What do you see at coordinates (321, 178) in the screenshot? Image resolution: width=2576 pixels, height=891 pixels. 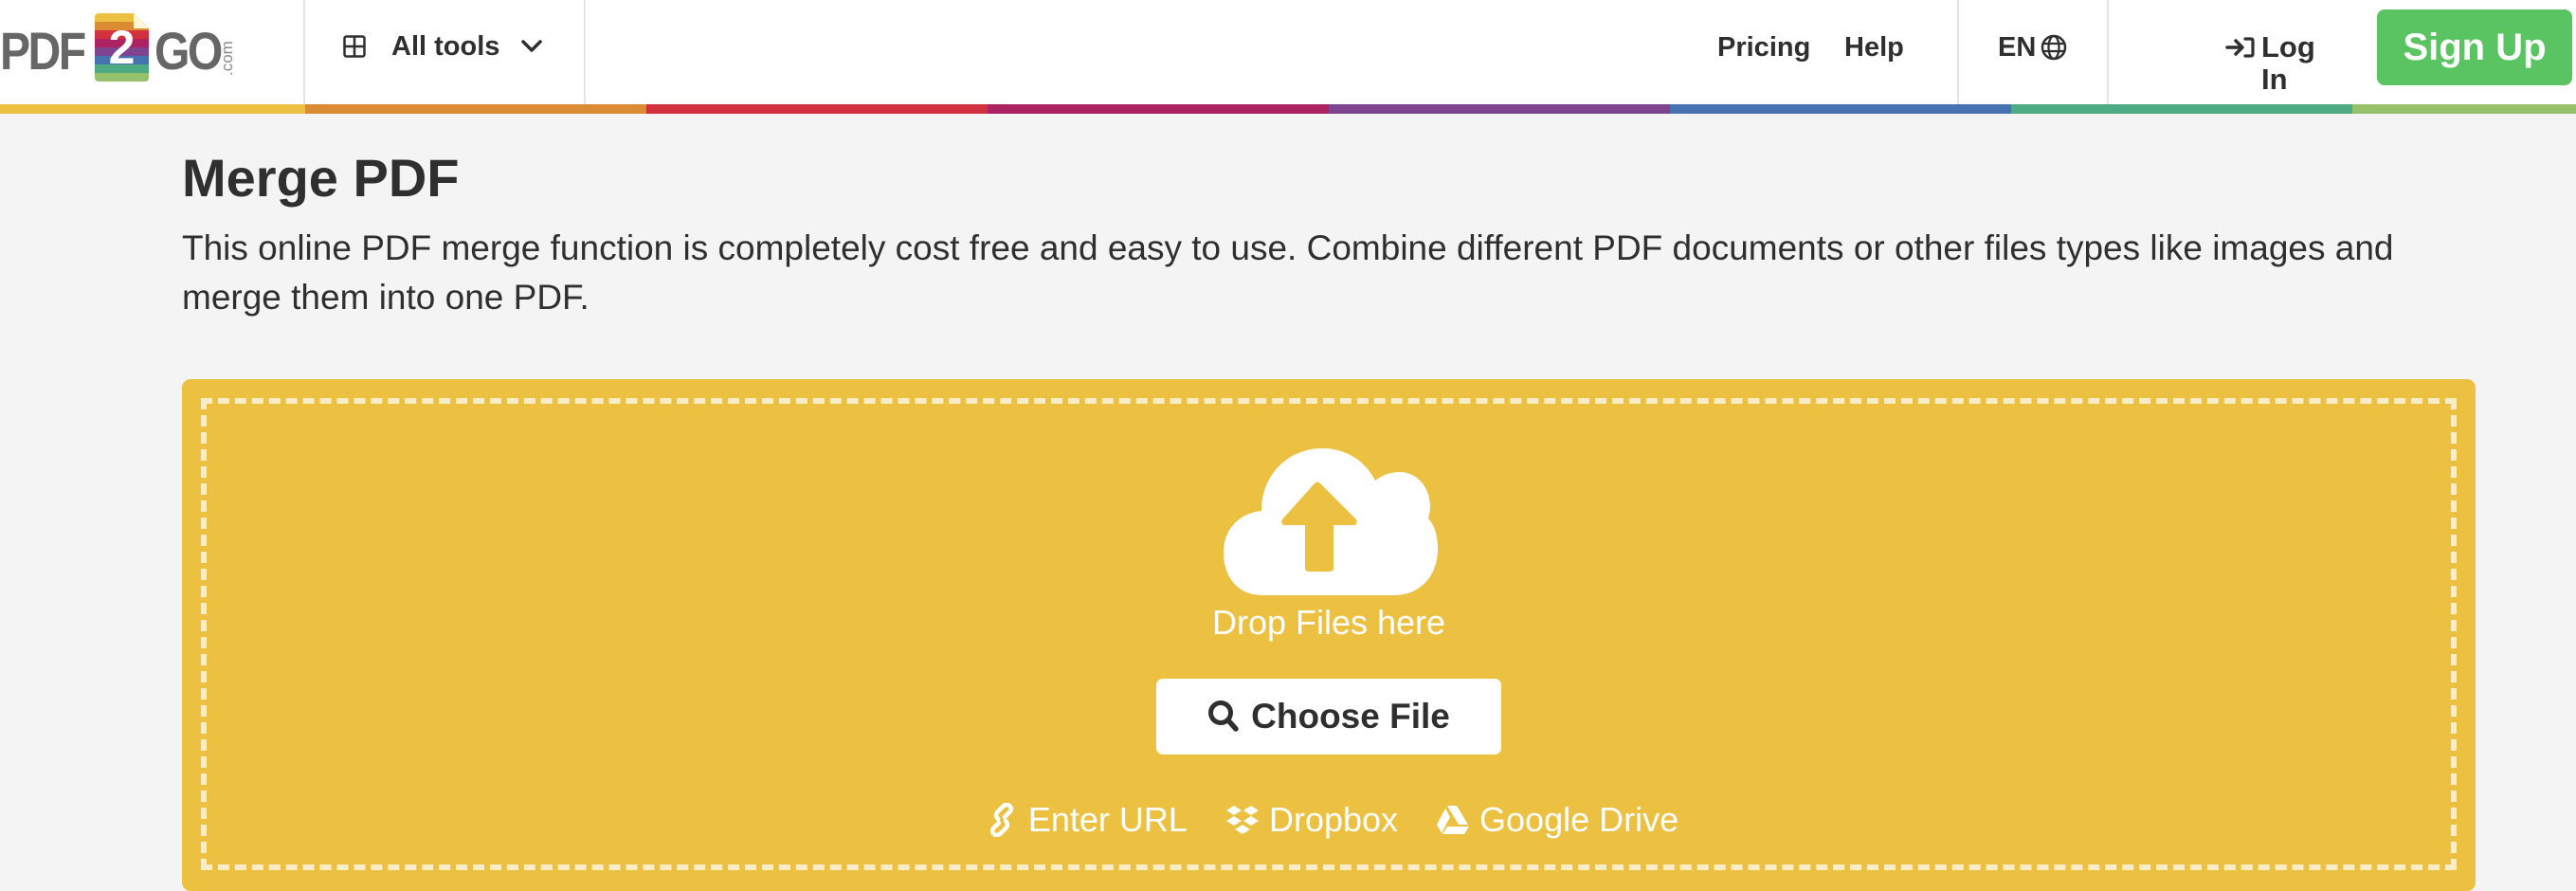 I see `page-title: Merge PDF` at bounding box center [321, 178].